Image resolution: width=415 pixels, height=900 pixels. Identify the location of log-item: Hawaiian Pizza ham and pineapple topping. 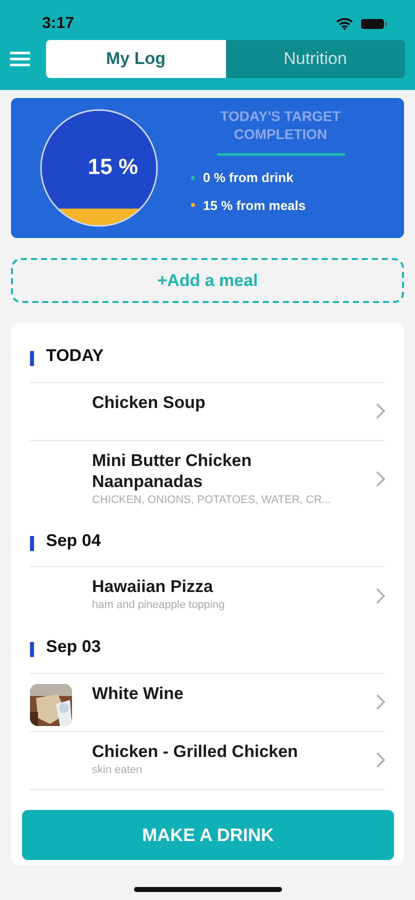
(207, 595).